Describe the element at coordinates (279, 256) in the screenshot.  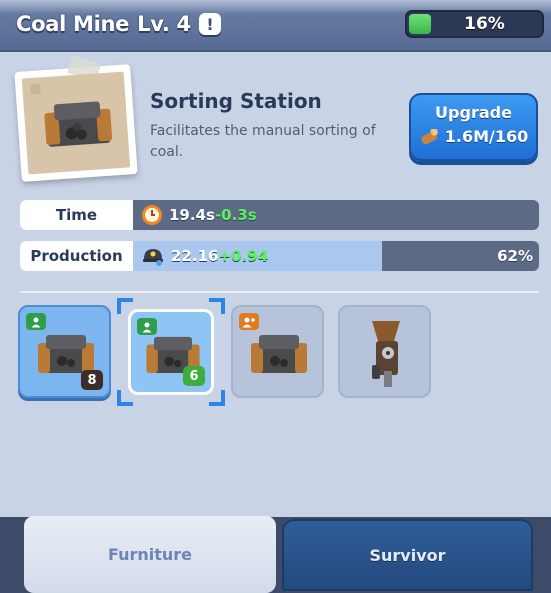
I see `production-stat-row: Production 22.16+0.94 62%` at that location.